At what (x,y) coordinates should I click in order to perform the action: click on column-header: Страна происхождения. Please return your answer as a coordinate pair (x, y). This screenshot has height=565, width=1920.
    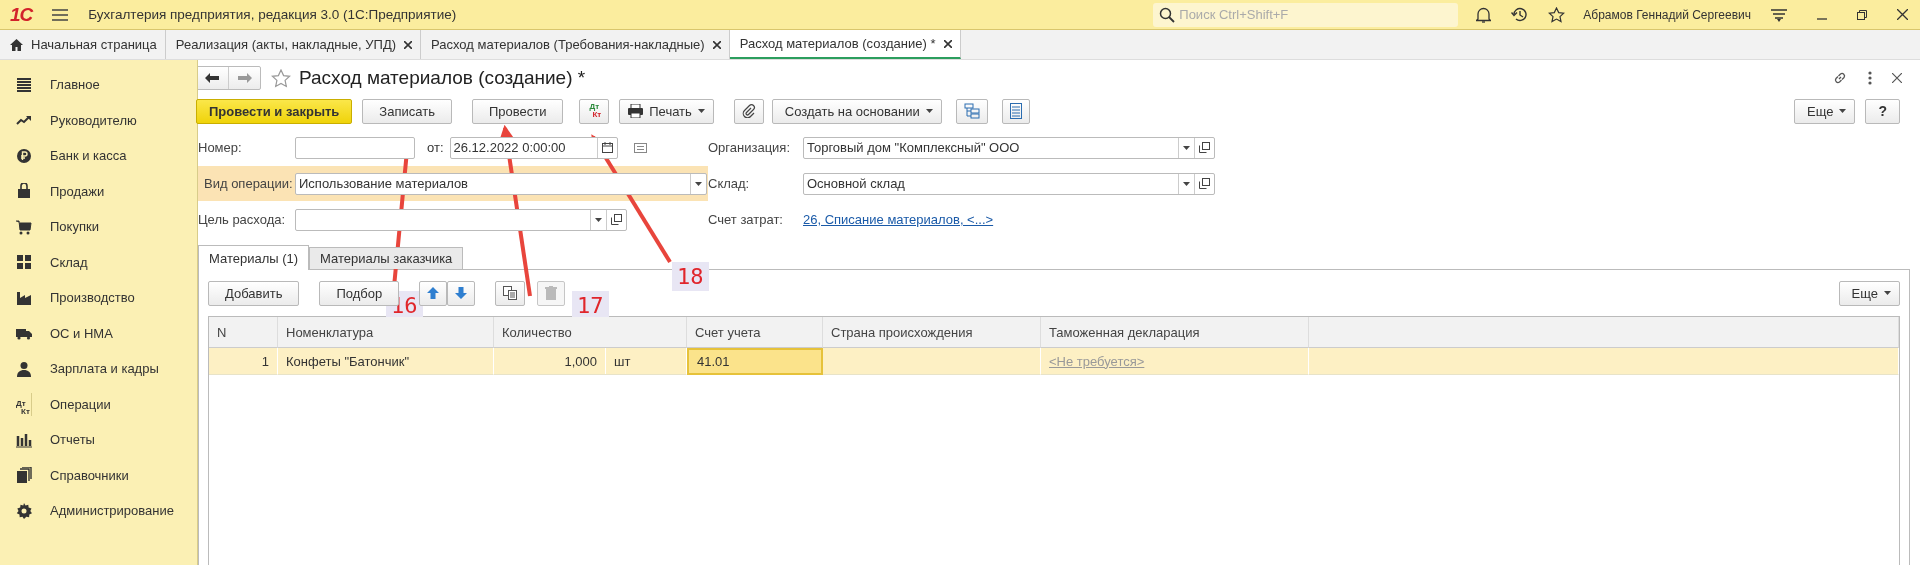
    Looking at the image, I should click on (932, 332).